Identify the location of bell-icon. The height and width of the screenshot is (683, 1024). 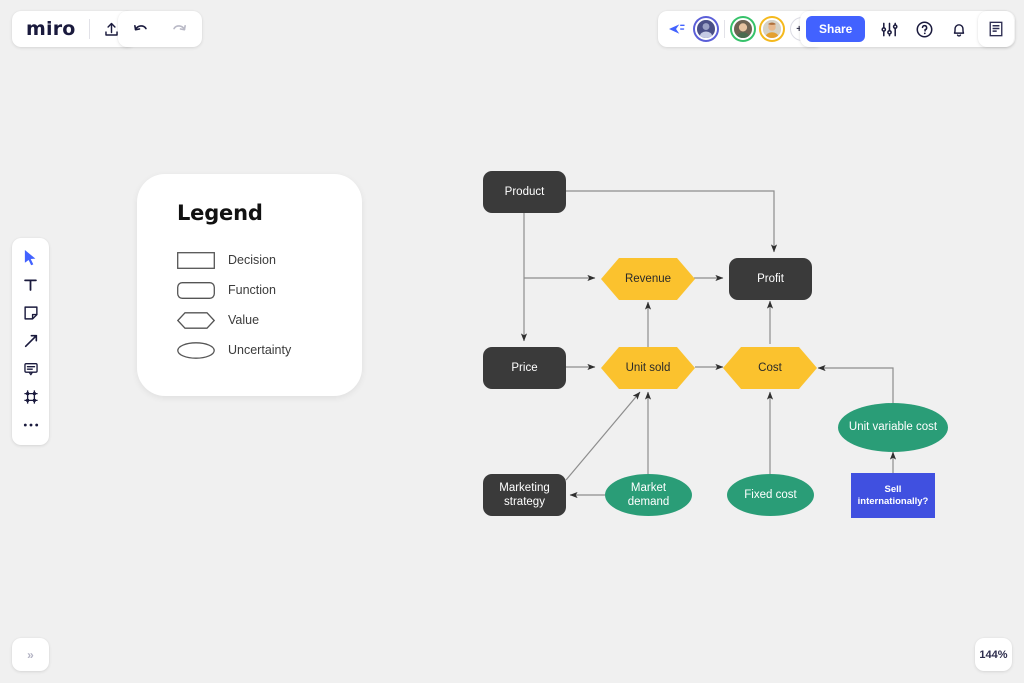
(959, 29).